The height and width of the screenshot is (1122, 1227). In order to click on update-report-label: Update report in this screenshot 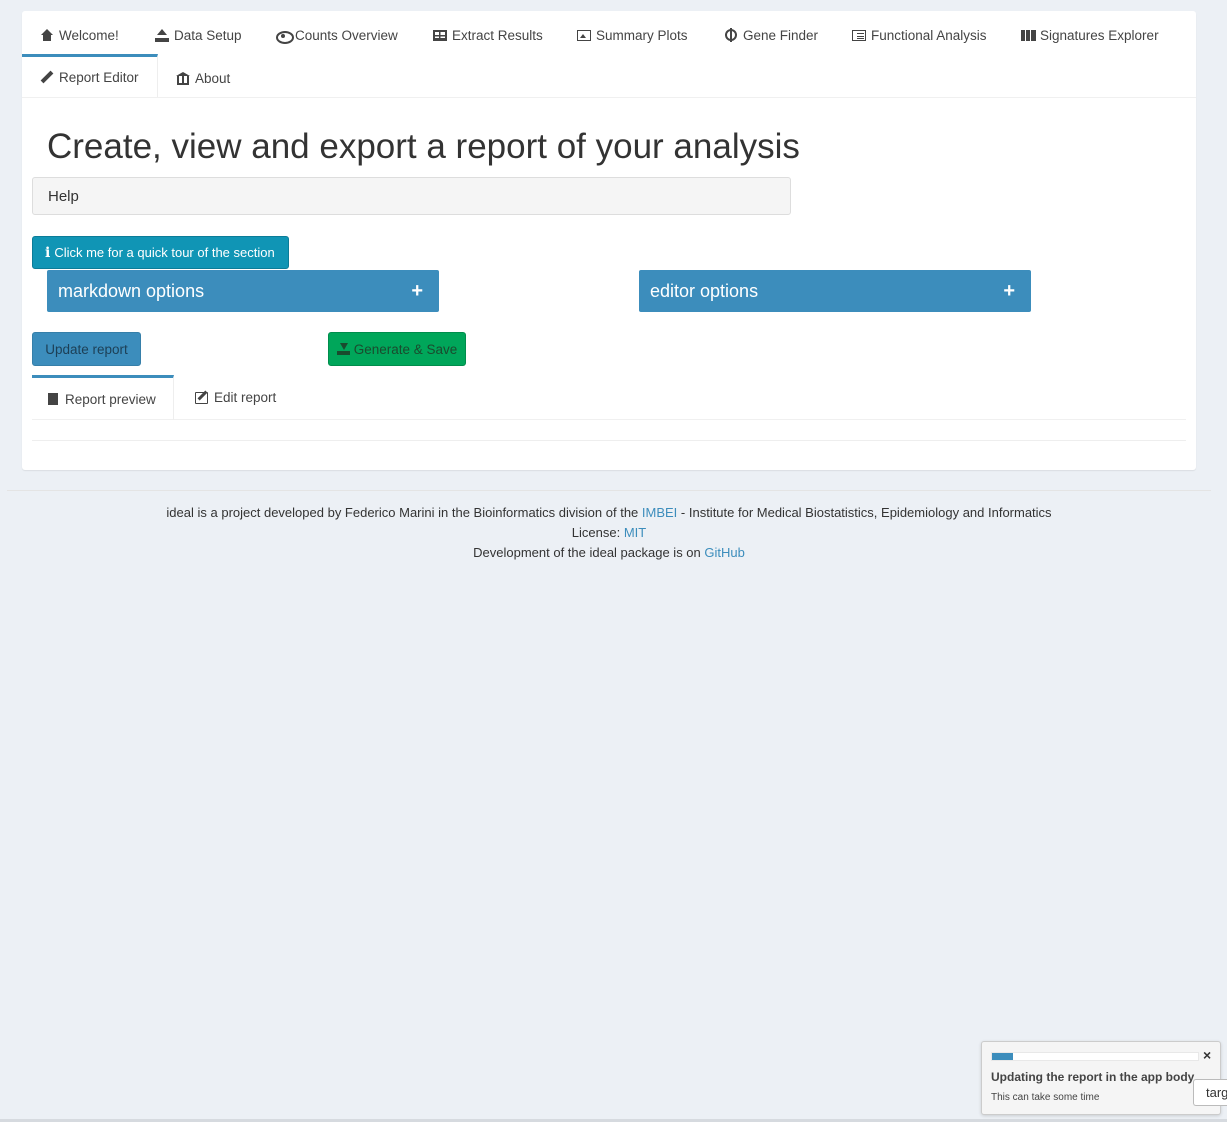, I will do `click(86, 349)`.